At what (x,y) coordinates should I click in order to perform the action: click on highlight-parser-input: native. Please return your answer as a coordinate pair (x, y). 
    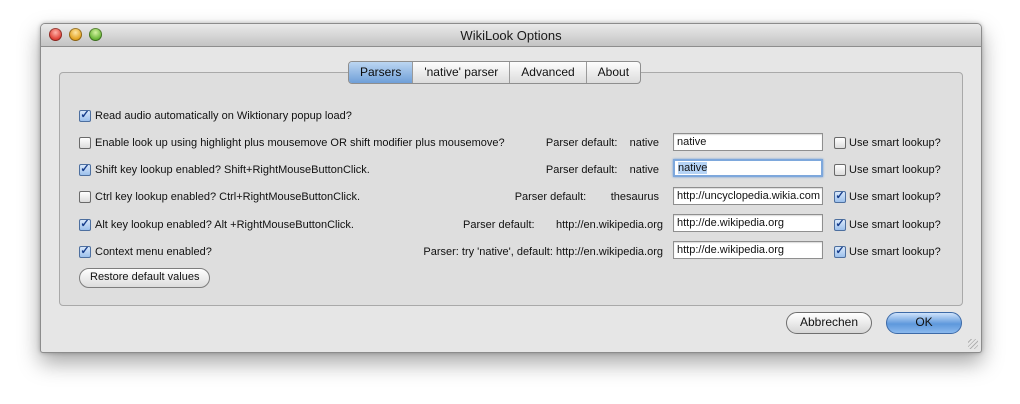
    Looking at the image, I should click on (748, 142).